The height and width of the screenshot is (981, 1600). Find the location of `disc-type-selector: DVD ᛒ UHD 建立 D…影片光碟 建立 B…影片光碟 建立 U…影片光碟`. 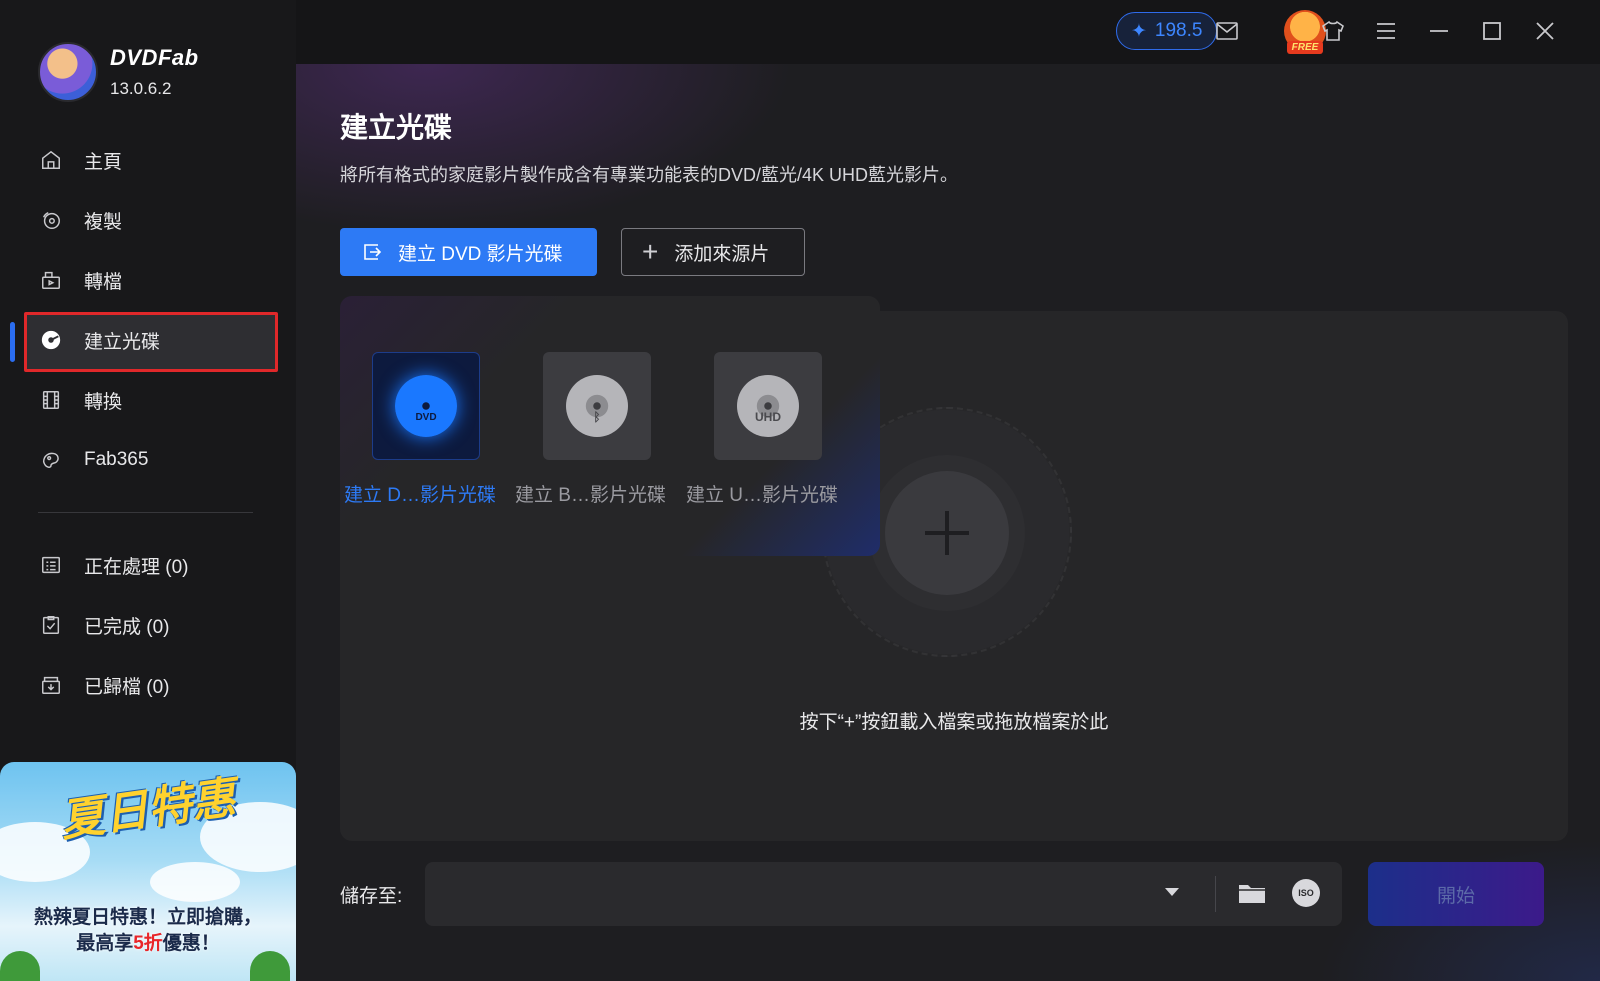

disc-type-selector: DVD ᛒ UHD 建立 D…影片光碟 建立 B…影片光碟 建立 U…影片光碟 is located at coordinates (610, 426).